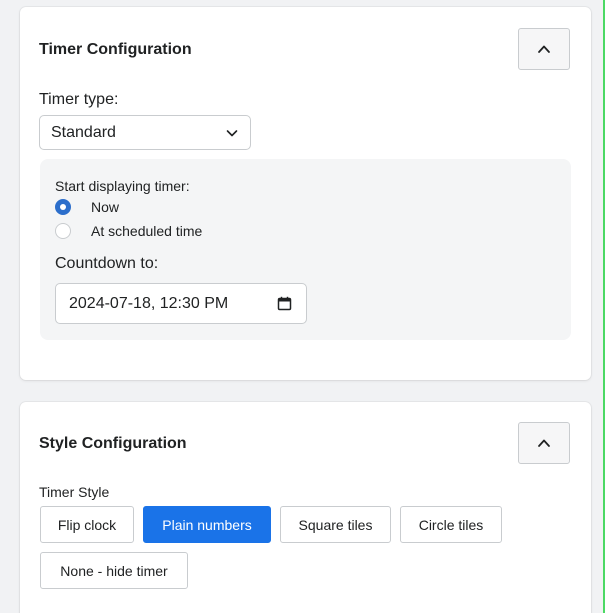 This screenshot has width=605, height=613. Describe the element at coordinates (149, 303) in the screenshot. I see `countdown-datetime-value: 2024-07-18, 12:30 PM` at that location.